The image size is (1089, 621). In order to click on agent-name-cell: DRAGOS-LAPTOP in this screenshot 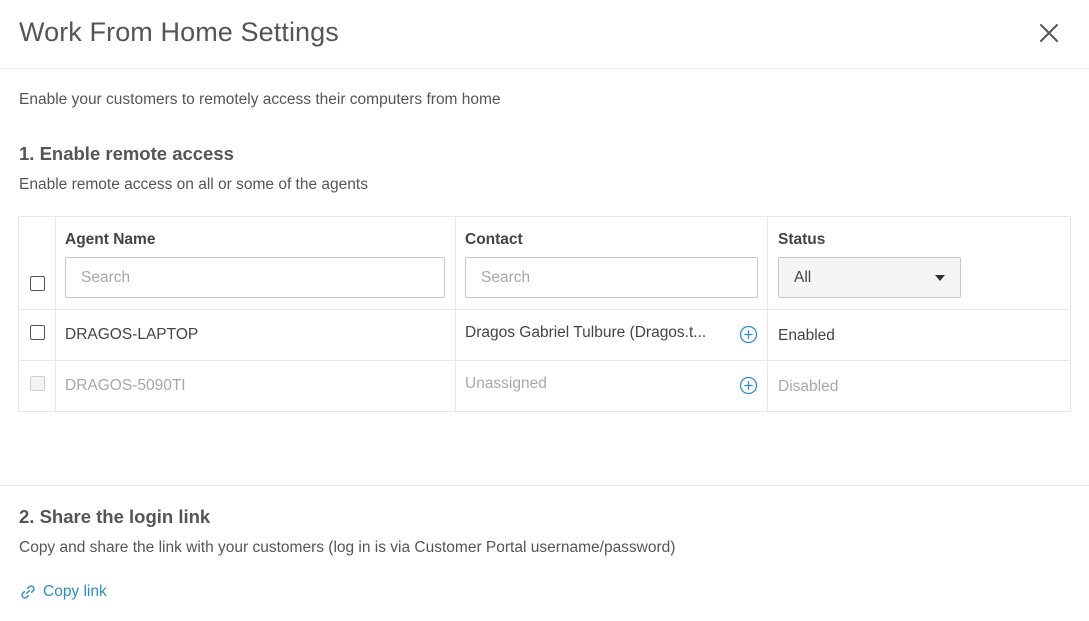, I will do `click(132, 334)`.